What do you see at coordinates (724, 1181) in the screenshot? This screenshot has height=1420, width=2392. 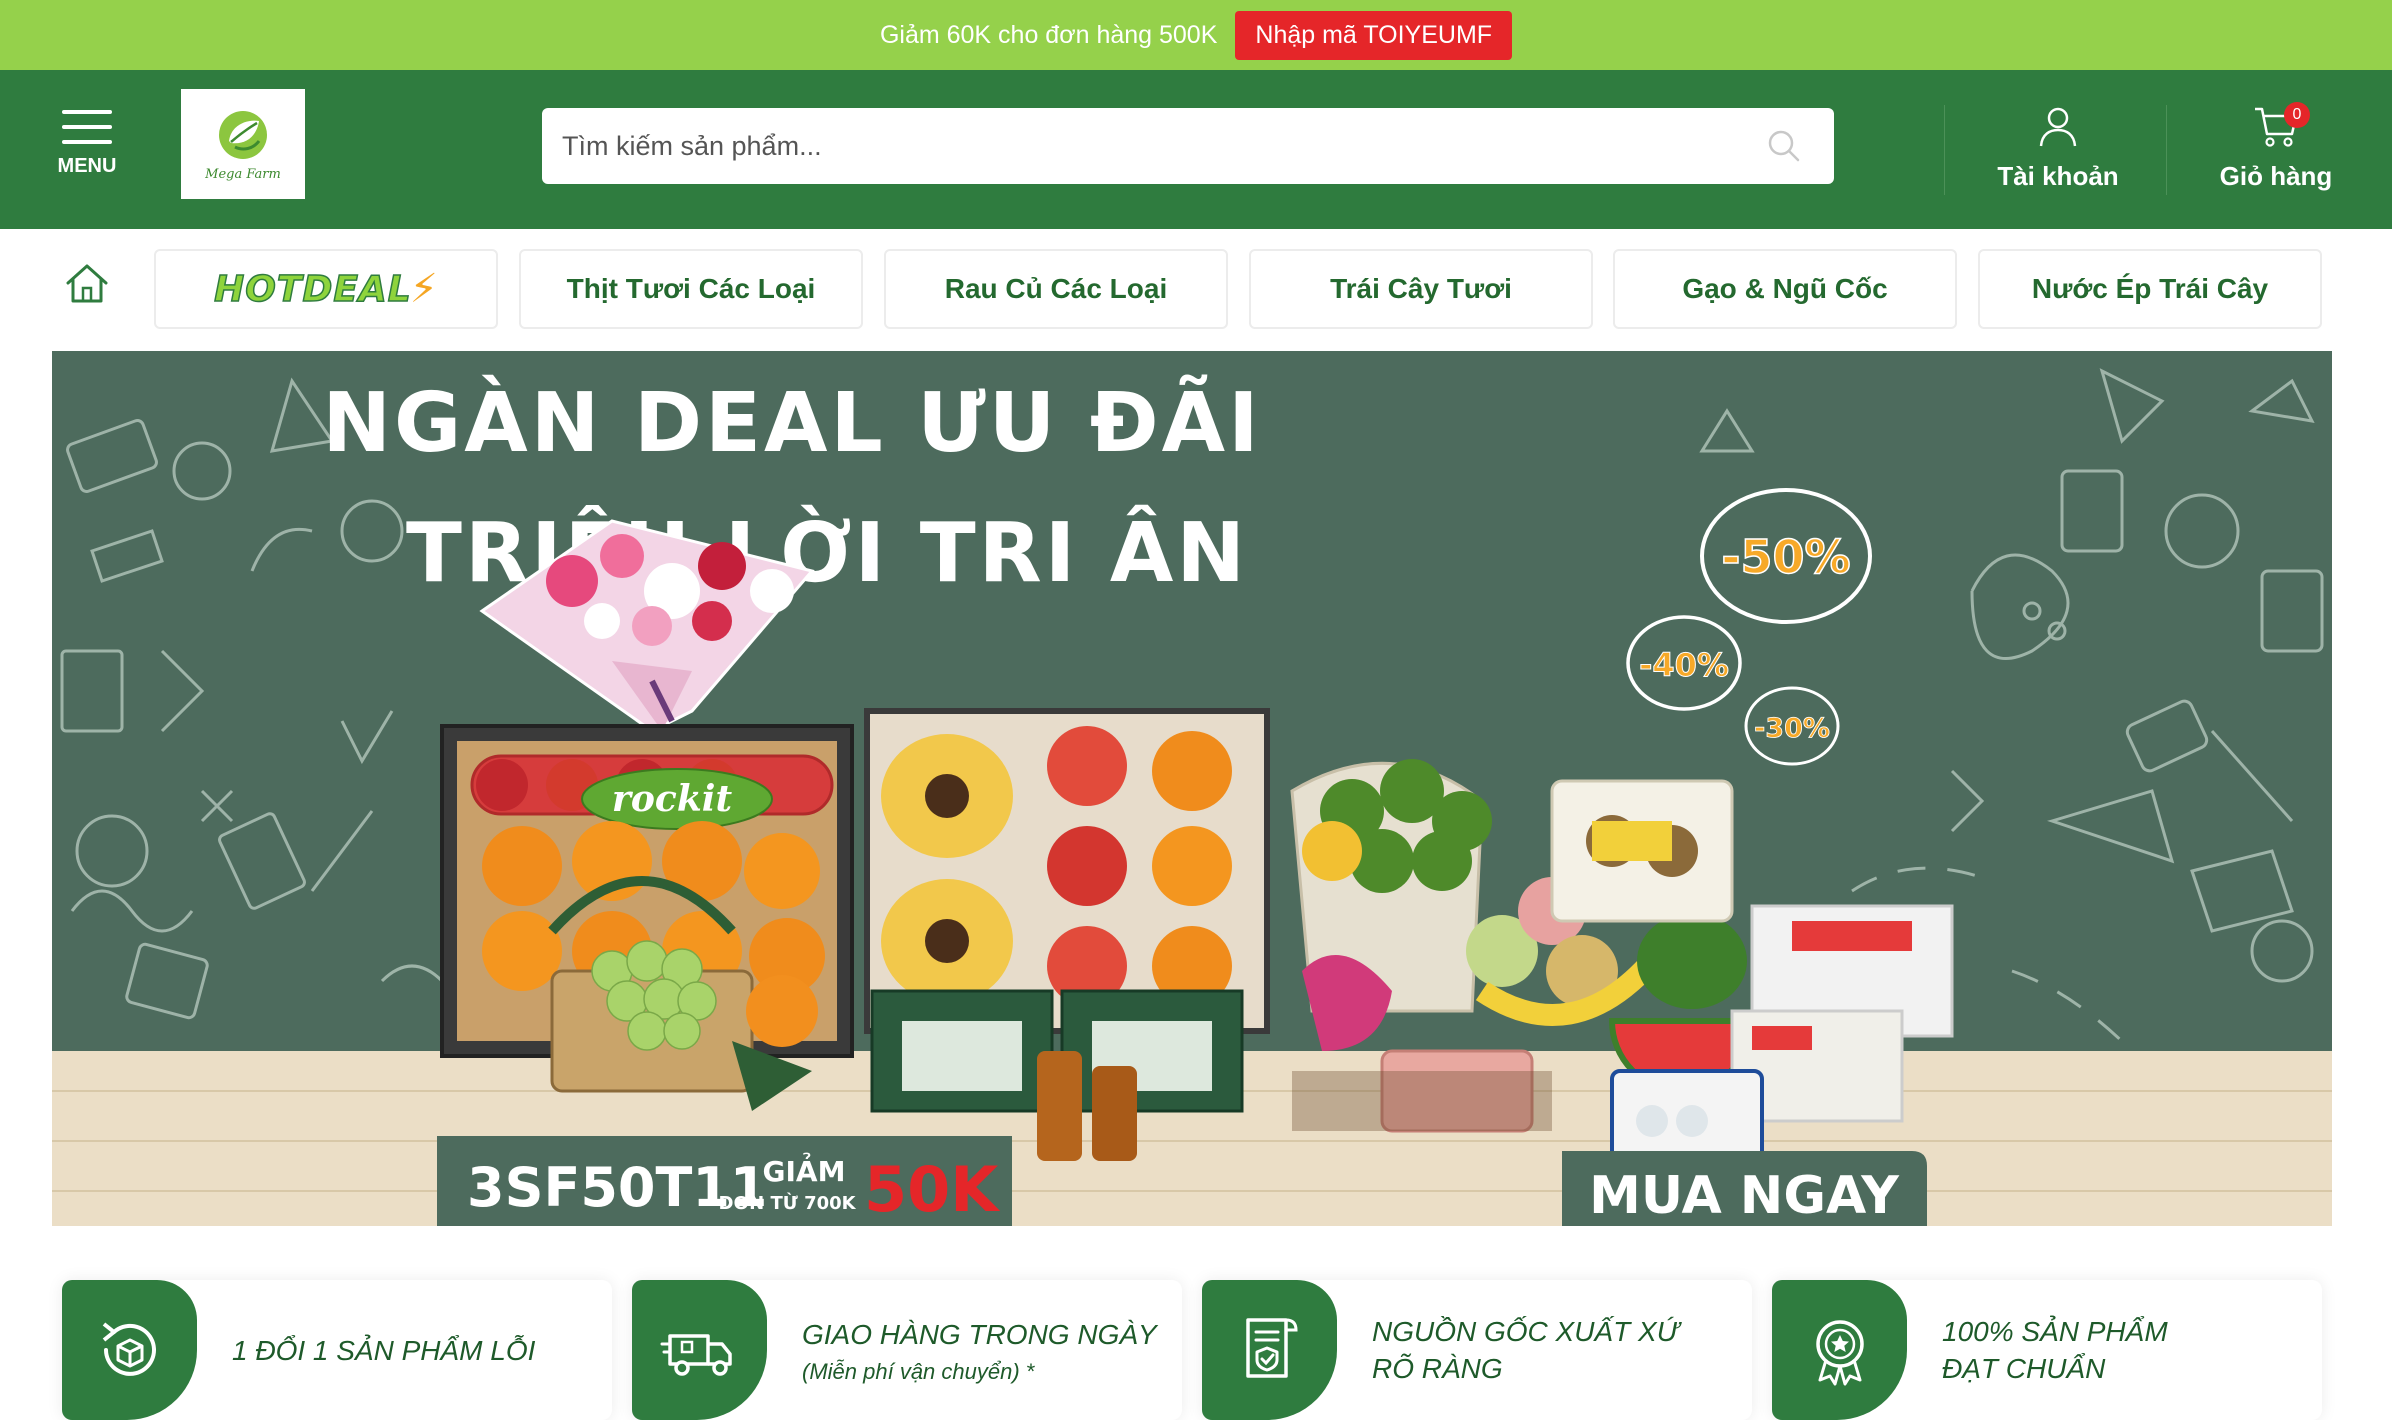 I see `coupon-box: 3SF50T11 GIẢM ĐƠN TỪ 700K 50K` at bounding box center [724, 1181].